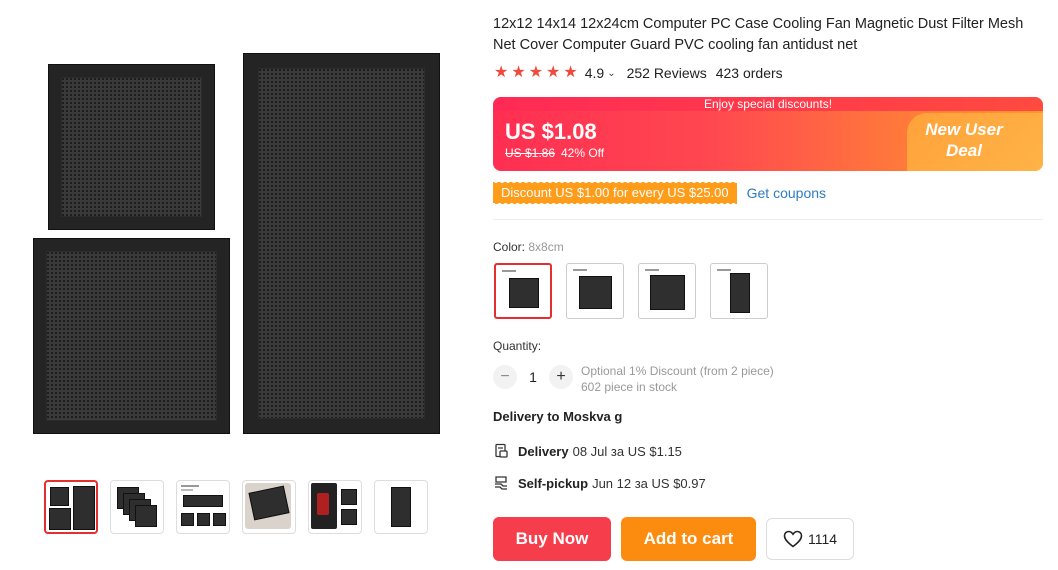 Image resolution: width=1058 pixels, height=570 pixels. Describe the element at coordinates (553, 483) in the screenshot. I see `pickup-label: Self-pickup` at that location.